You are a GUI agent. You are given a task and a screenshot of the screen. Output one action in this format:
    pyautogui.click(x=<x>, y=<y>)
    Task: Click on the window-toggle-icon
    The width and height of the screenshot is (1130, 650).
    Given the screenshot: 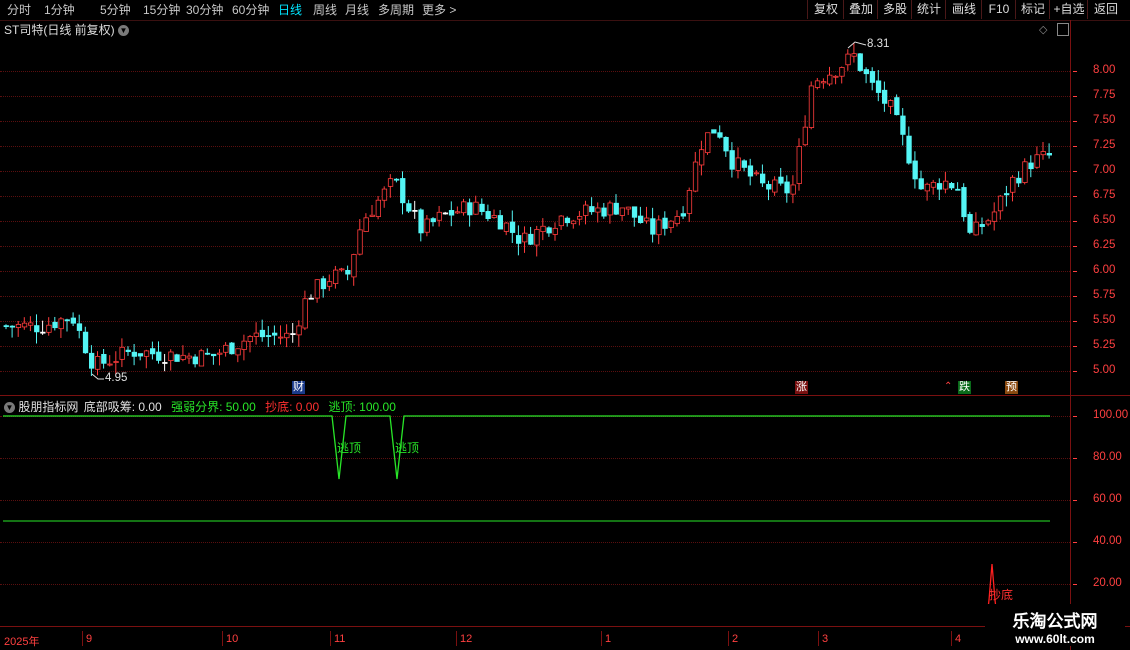 What is the action you would take?
    pyautogui.click(x=1063, y=29)
    